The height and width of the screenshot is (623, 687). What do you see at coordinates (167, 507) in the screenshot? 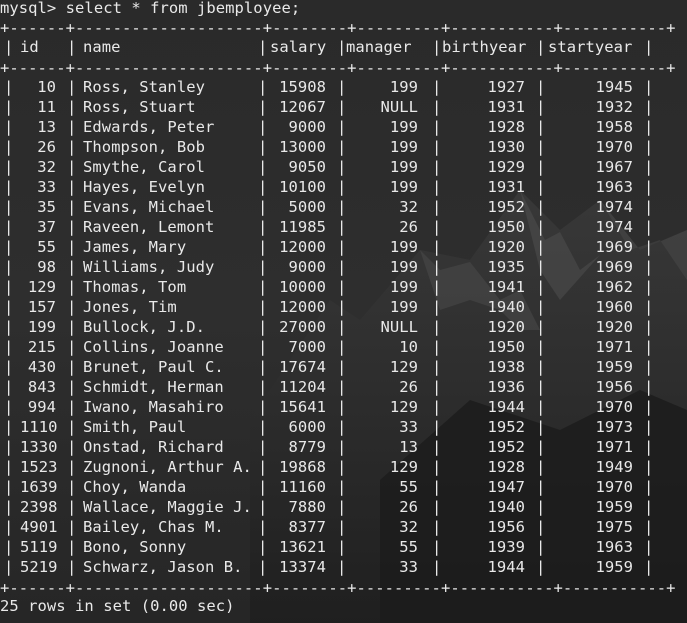
I see `cell-name: Wallace, Maggie J.` at bounding box center [167, 507].